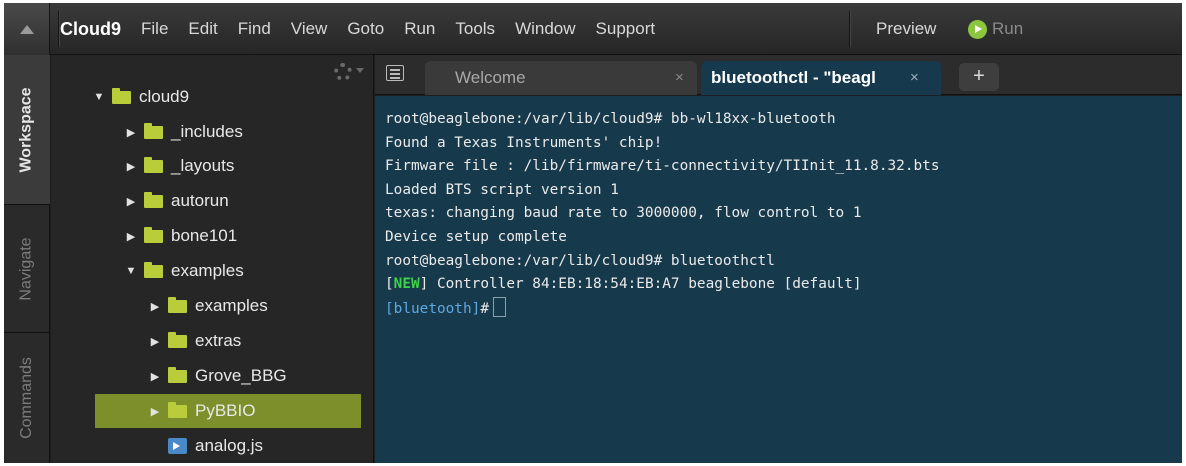  Describe the element at coordinates (490, 77) in the screenshot. I see `tab-welcome-label: Welcome` at that location.